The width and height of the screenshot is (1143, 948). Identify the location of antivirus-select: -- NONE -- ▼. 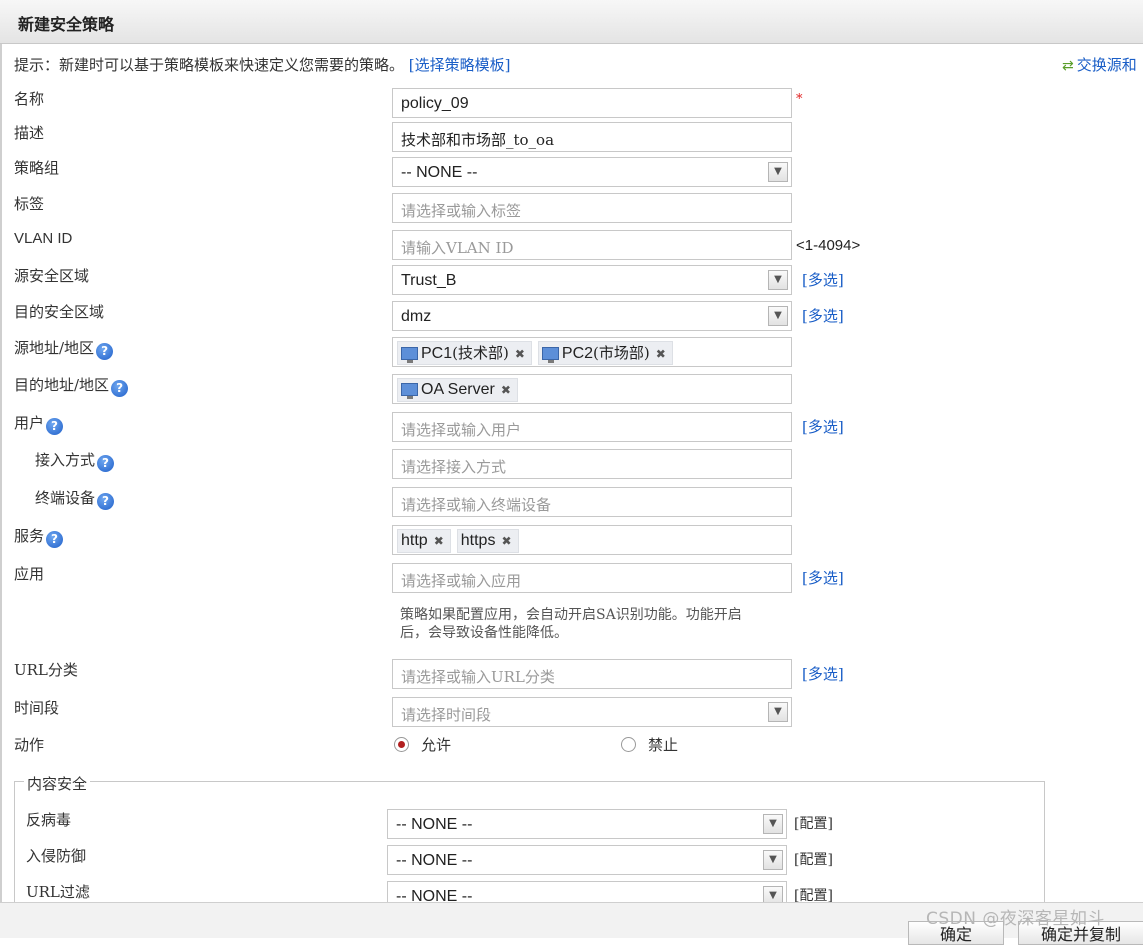
(587, 824).